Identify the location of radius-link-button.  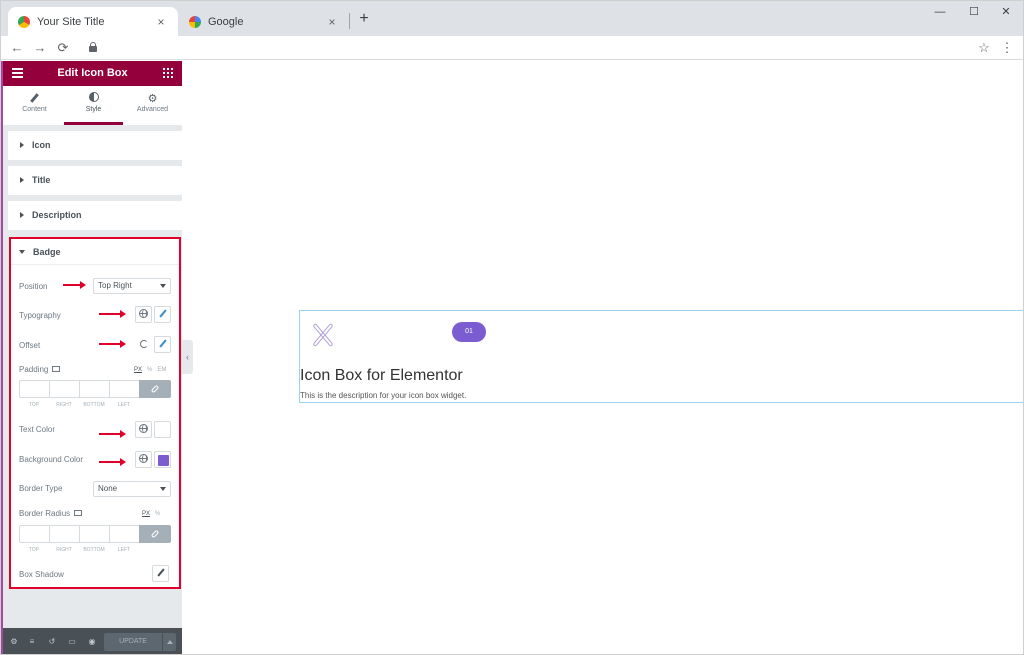
(155, 534).